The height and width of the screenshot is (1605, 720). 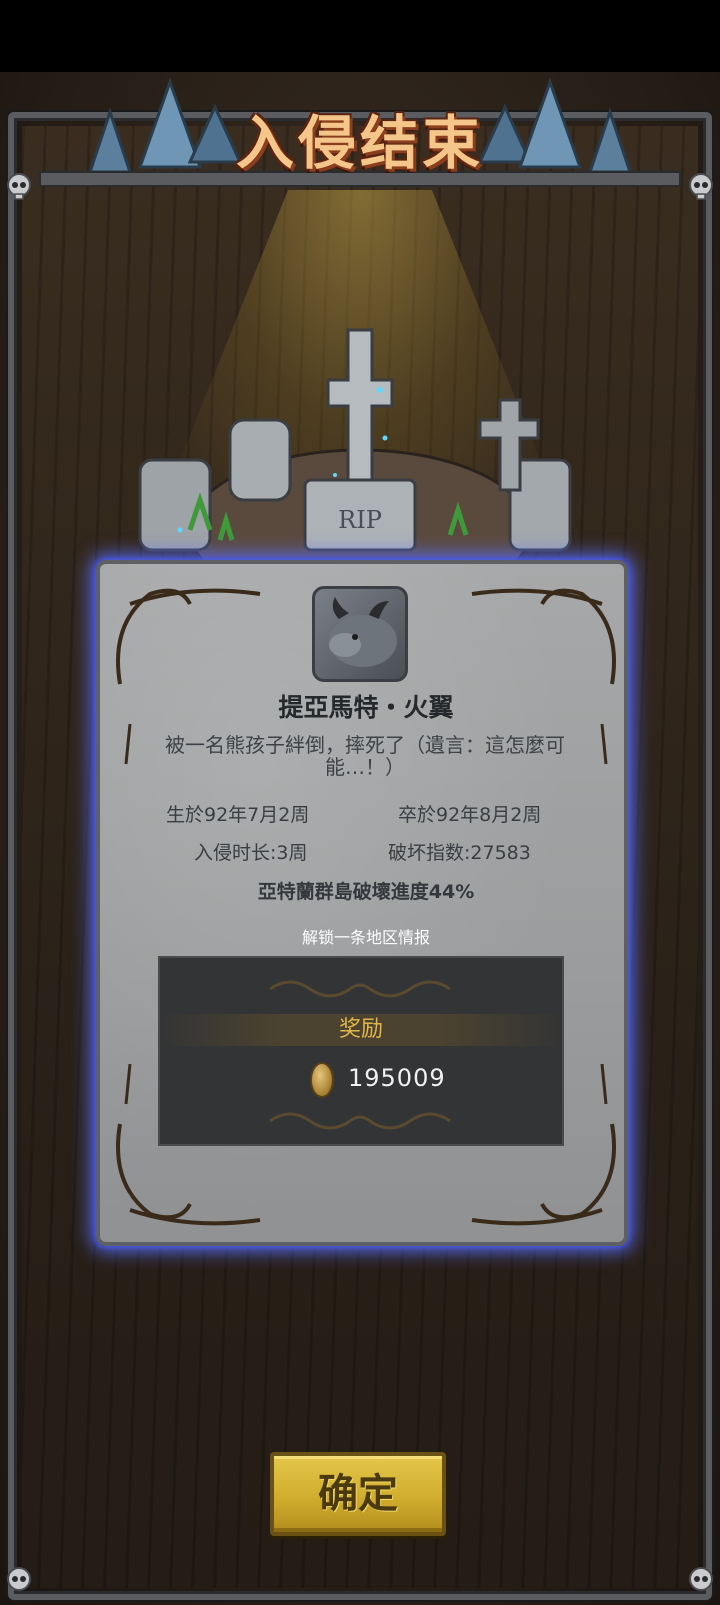 I want to click on rip-text: RIP, so click(x=360, y=520).